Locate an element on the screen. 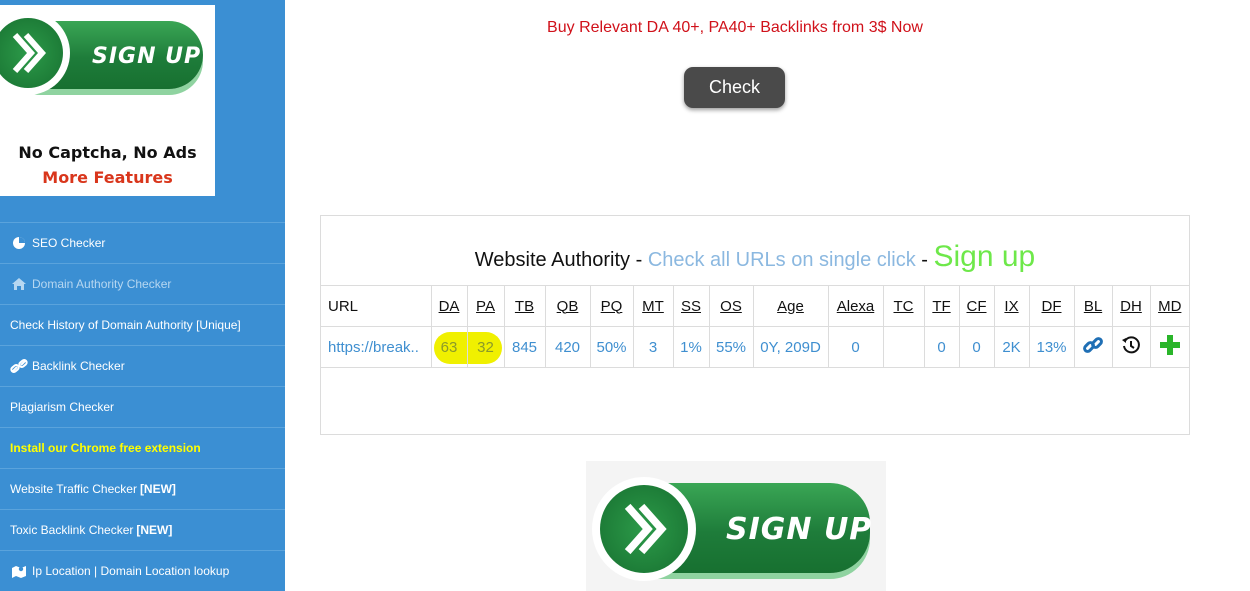  bl-cell is located at coordinates (1092, 347).